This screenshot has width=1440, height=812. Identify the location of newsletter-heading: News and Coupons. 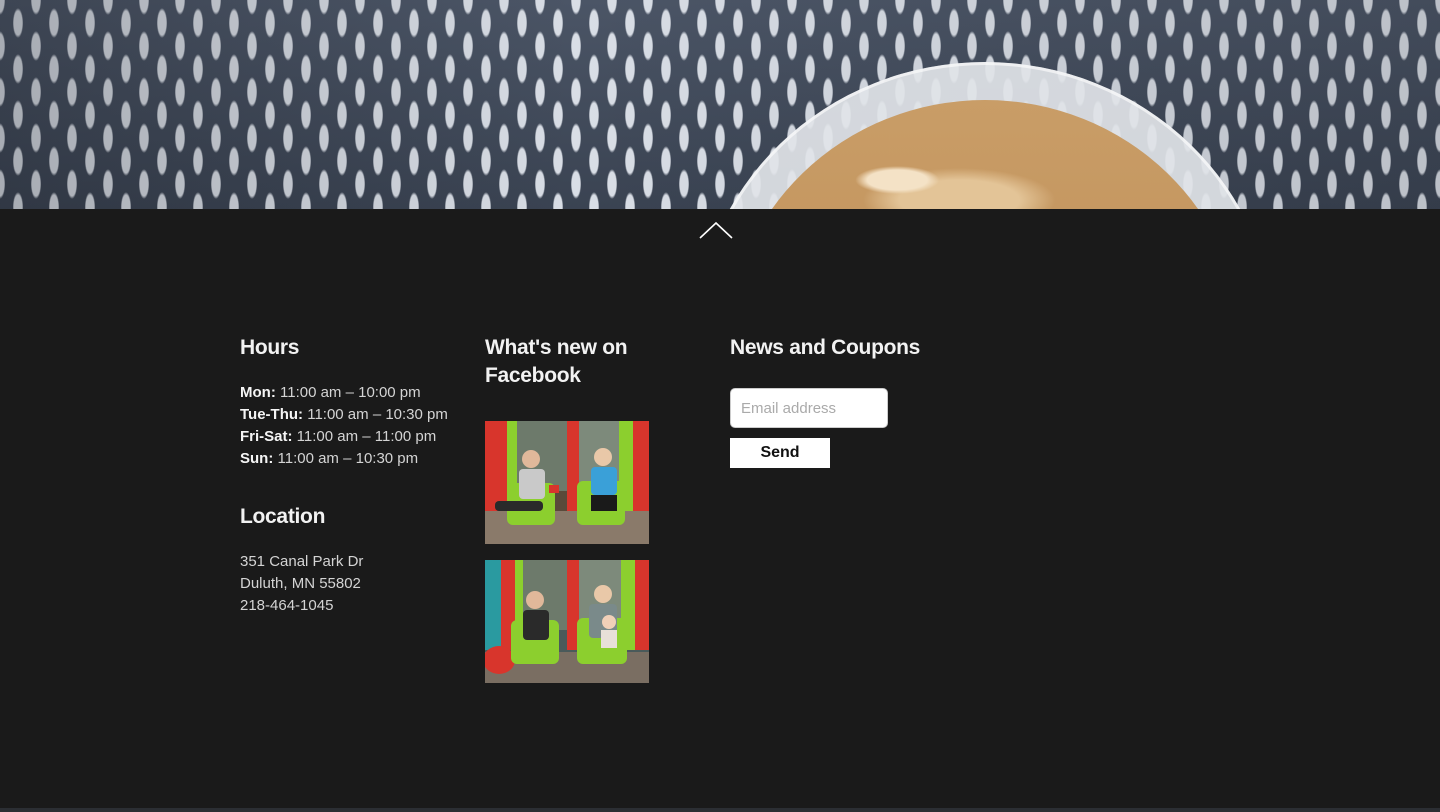
(825, 347).